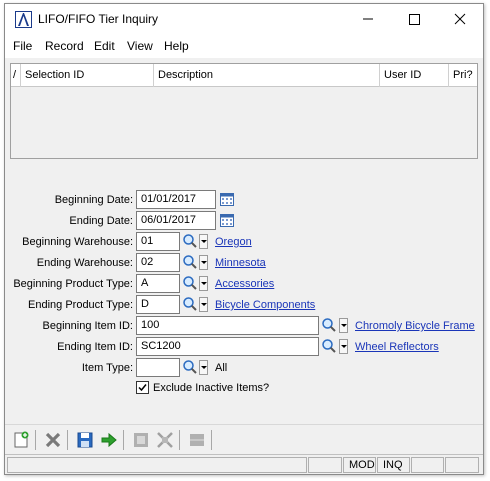 This screenshot has height=481, width=490. Describe the element at coordinates (343, 325) in the screenshot. I see `beginning-item-dropdown` at that location.